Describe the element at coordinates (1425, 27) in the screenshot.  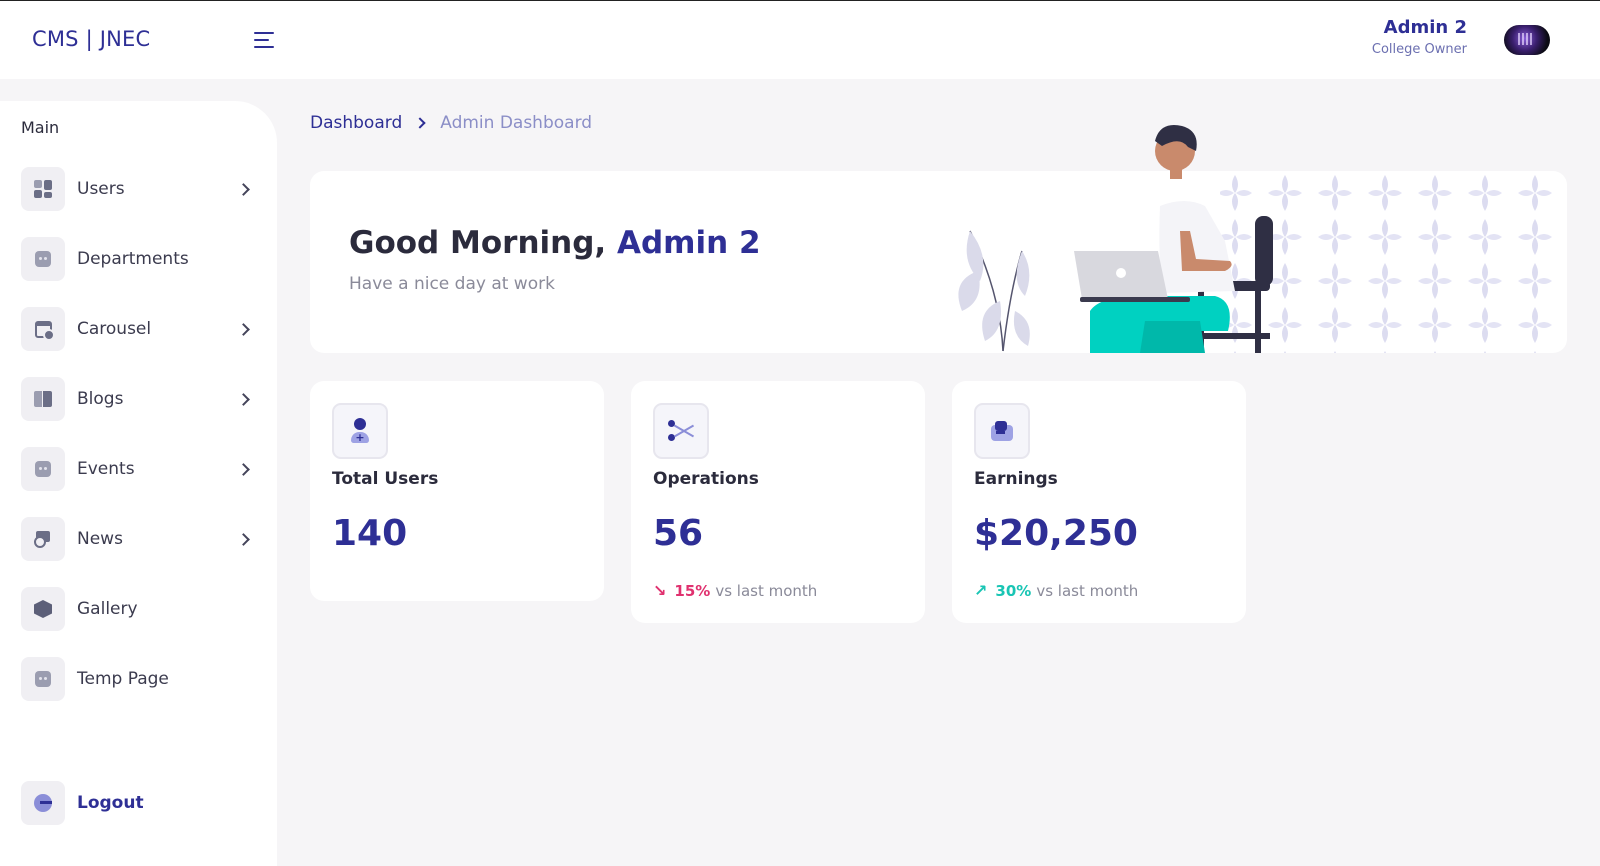
I see `user-name: Admin 2` at that location.